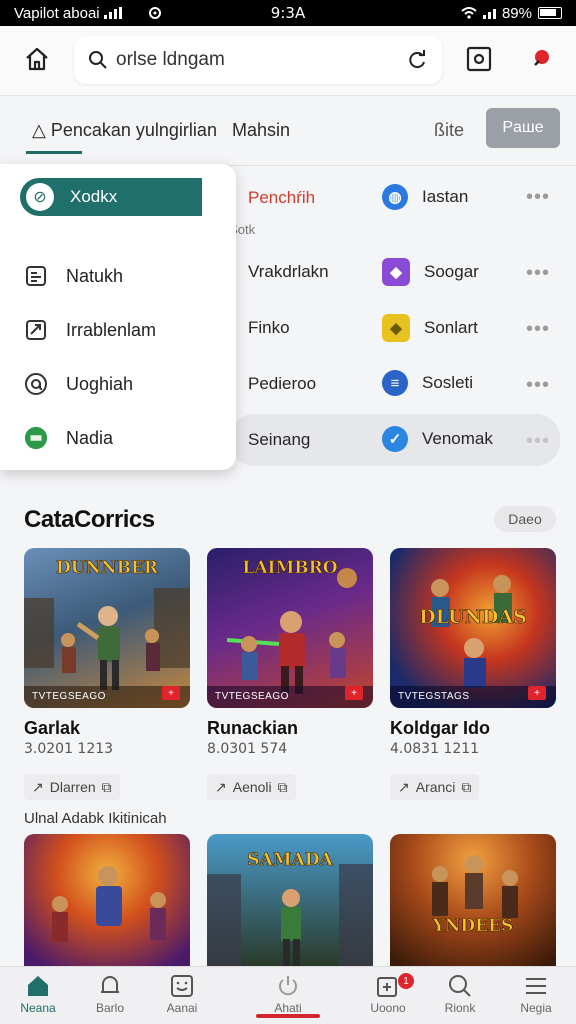 The height and width of the screenshot is (1024, 576). What do you see at coordinates (451, 271) in the screenshot?
I see `app-label: Soogar` at bounding box center [451, 271].